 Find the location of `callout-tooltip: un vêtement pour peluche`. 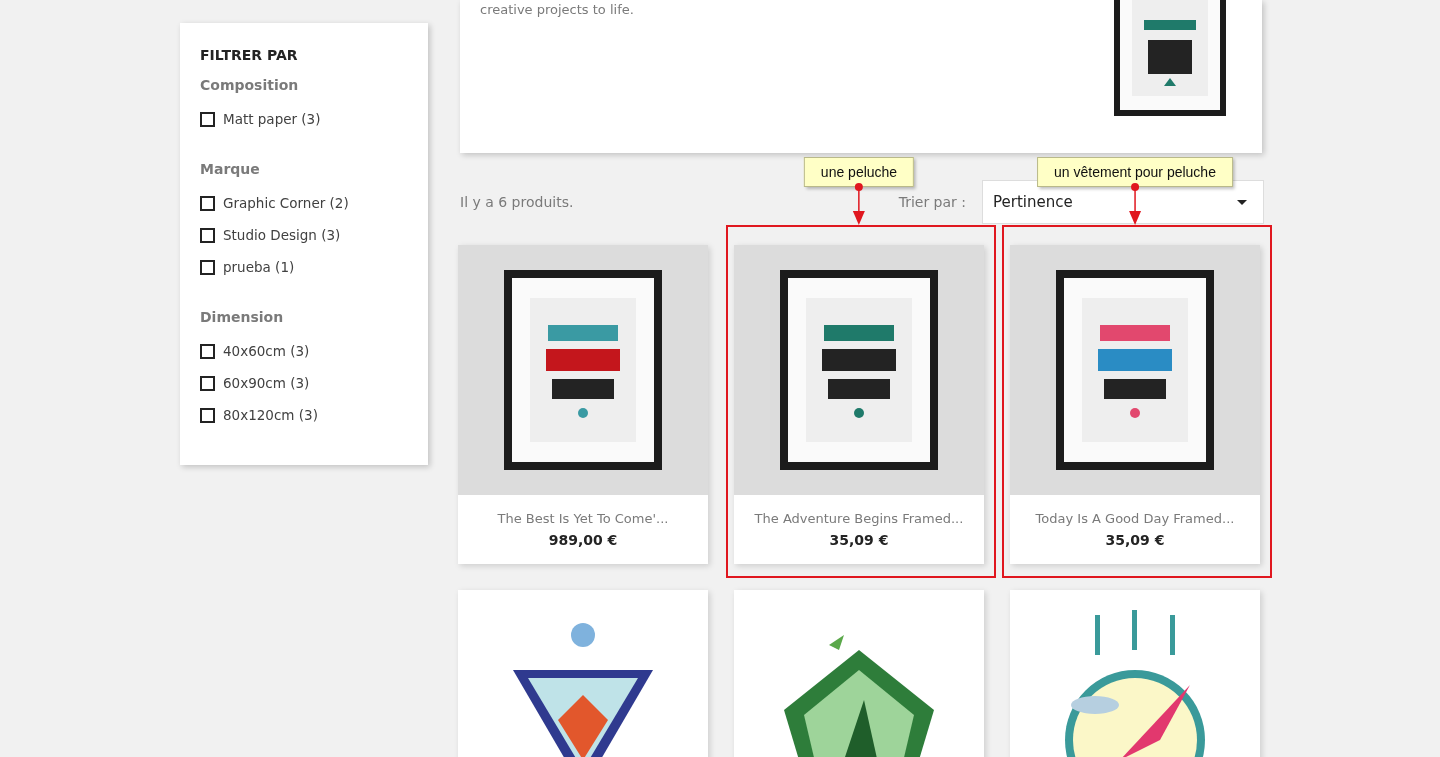

callout-tooltip: un vêtement pour peluche is located at coordinates (1135, 172).